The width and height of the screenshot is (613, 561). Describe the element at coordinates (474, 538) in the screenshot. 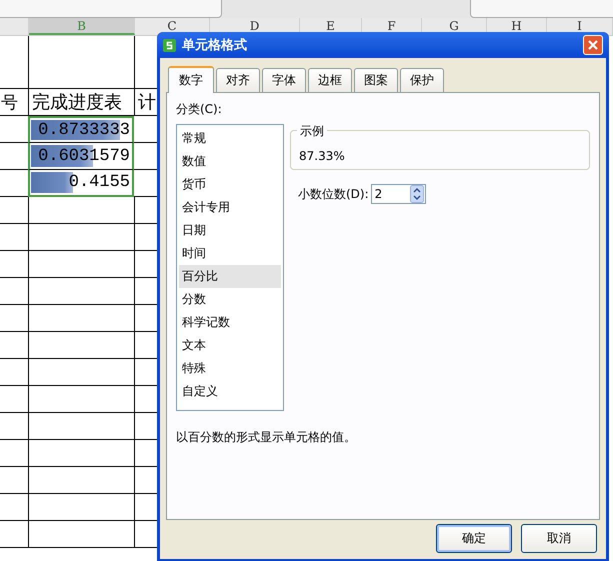

I see `ok-button: 确定` at that location.